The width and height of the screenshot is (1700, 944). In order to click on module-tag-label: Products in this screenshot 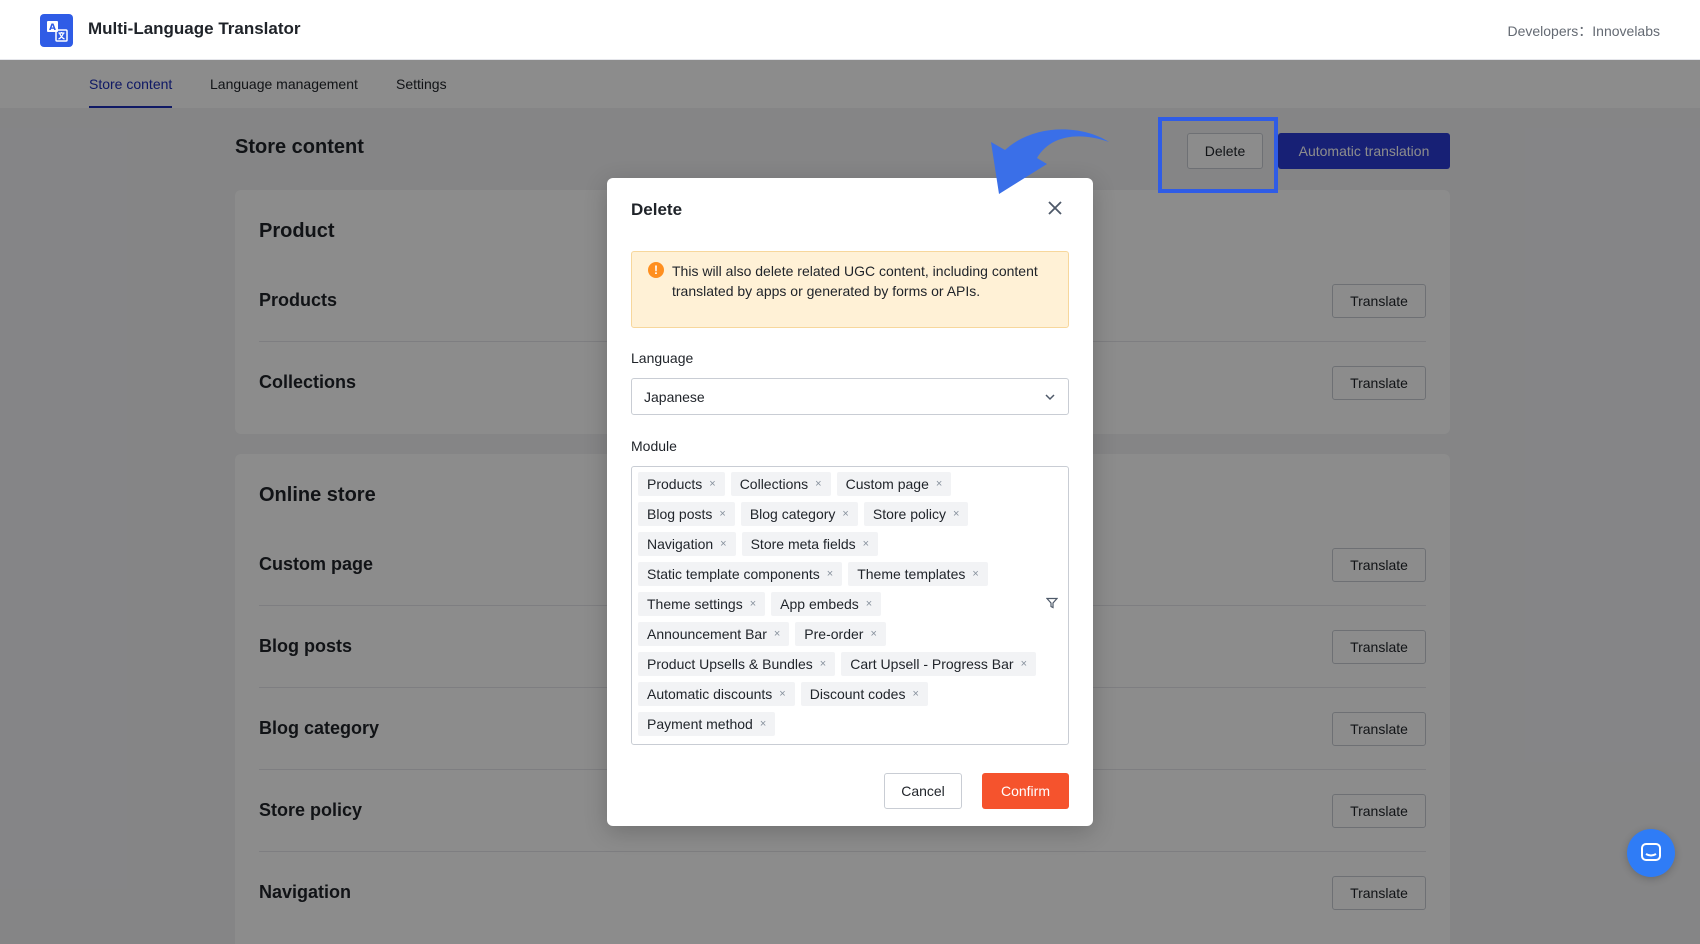, I will do `click(675, 484)`.